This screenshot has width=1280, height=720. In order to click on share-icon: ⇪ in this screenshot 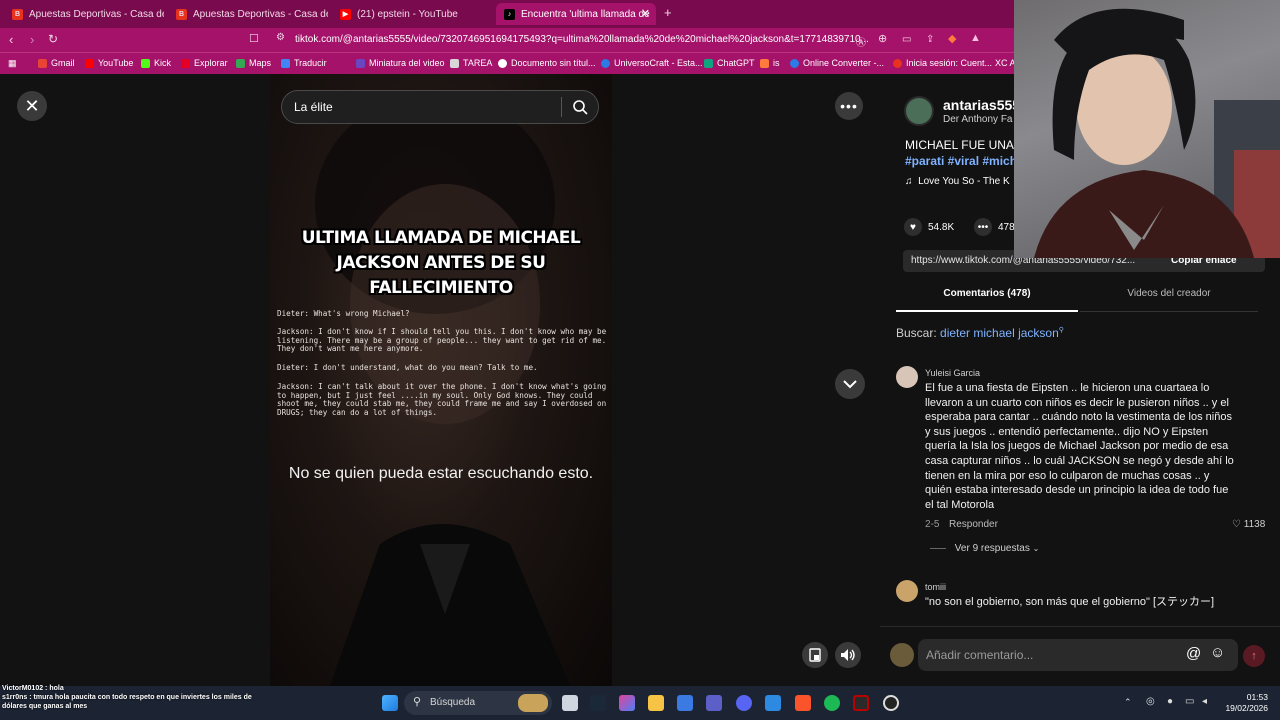, I will do `click(930, 39)`.